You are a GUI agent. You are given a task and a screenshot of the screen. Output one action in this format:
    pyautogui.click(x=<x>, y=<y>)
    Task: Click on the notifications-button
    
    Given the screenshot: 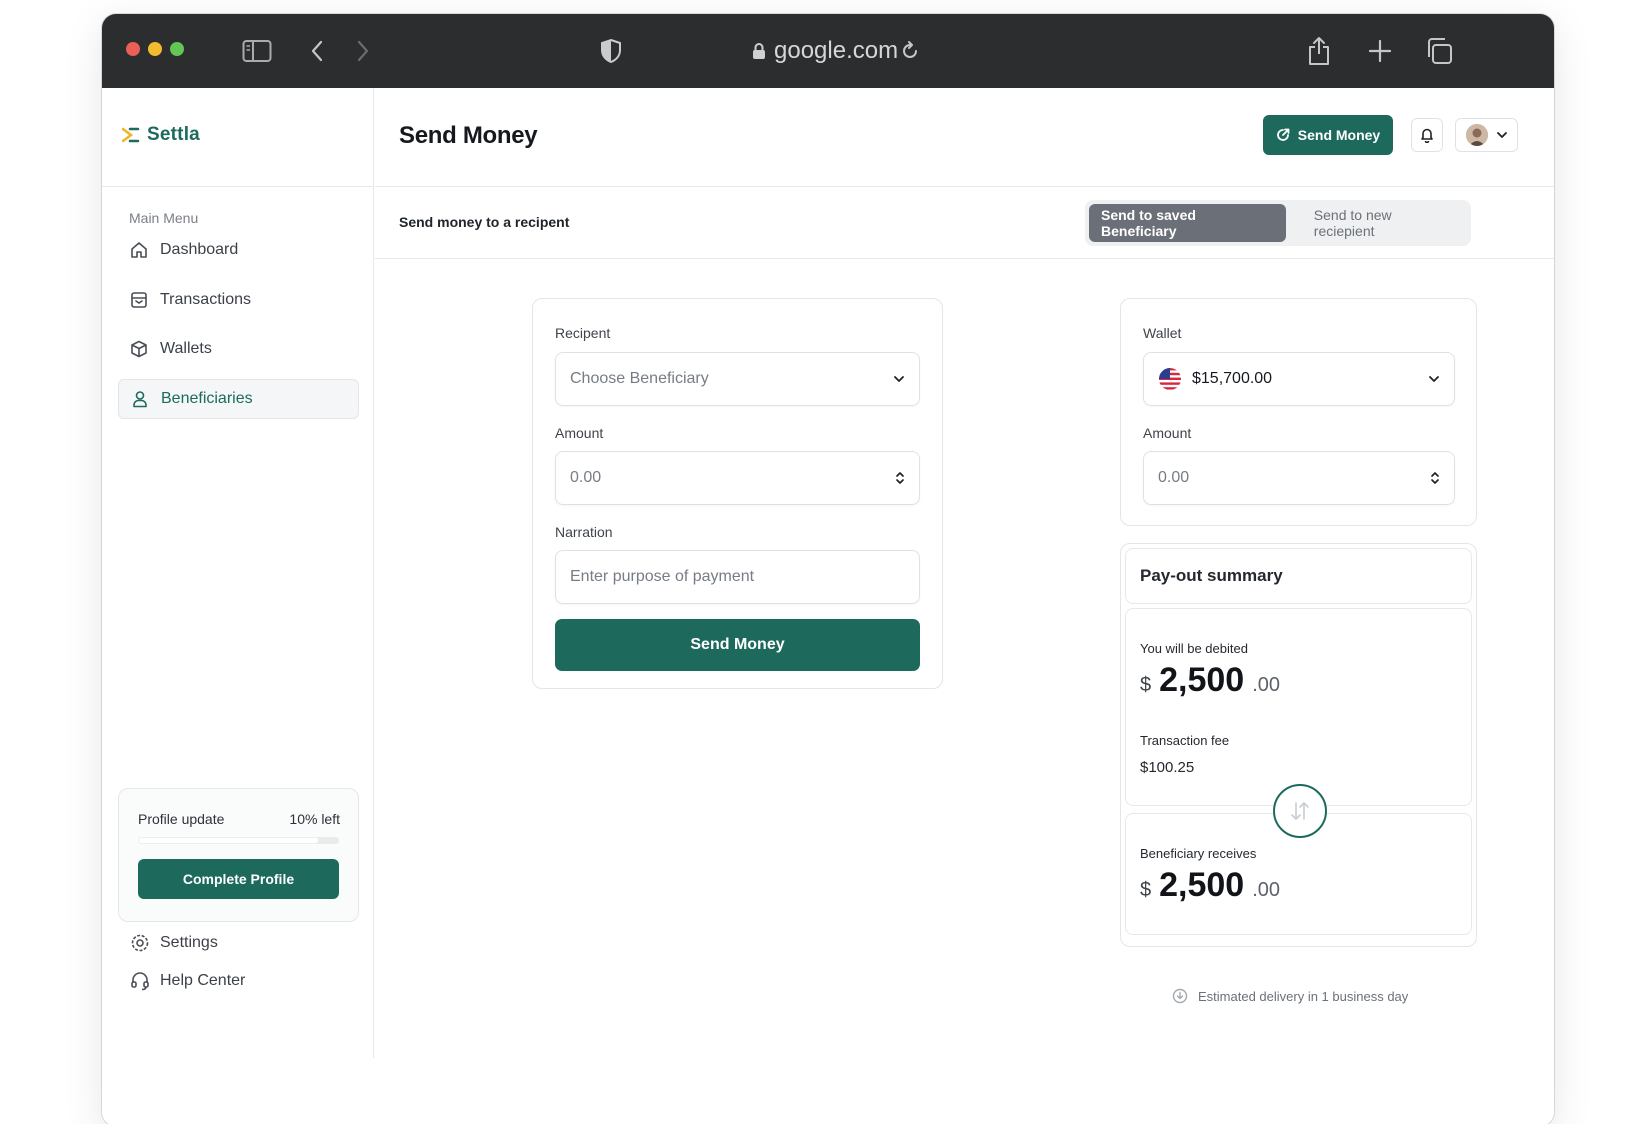 What is the action you would take?
    pyautogui.click(x=1427, y=135)
    